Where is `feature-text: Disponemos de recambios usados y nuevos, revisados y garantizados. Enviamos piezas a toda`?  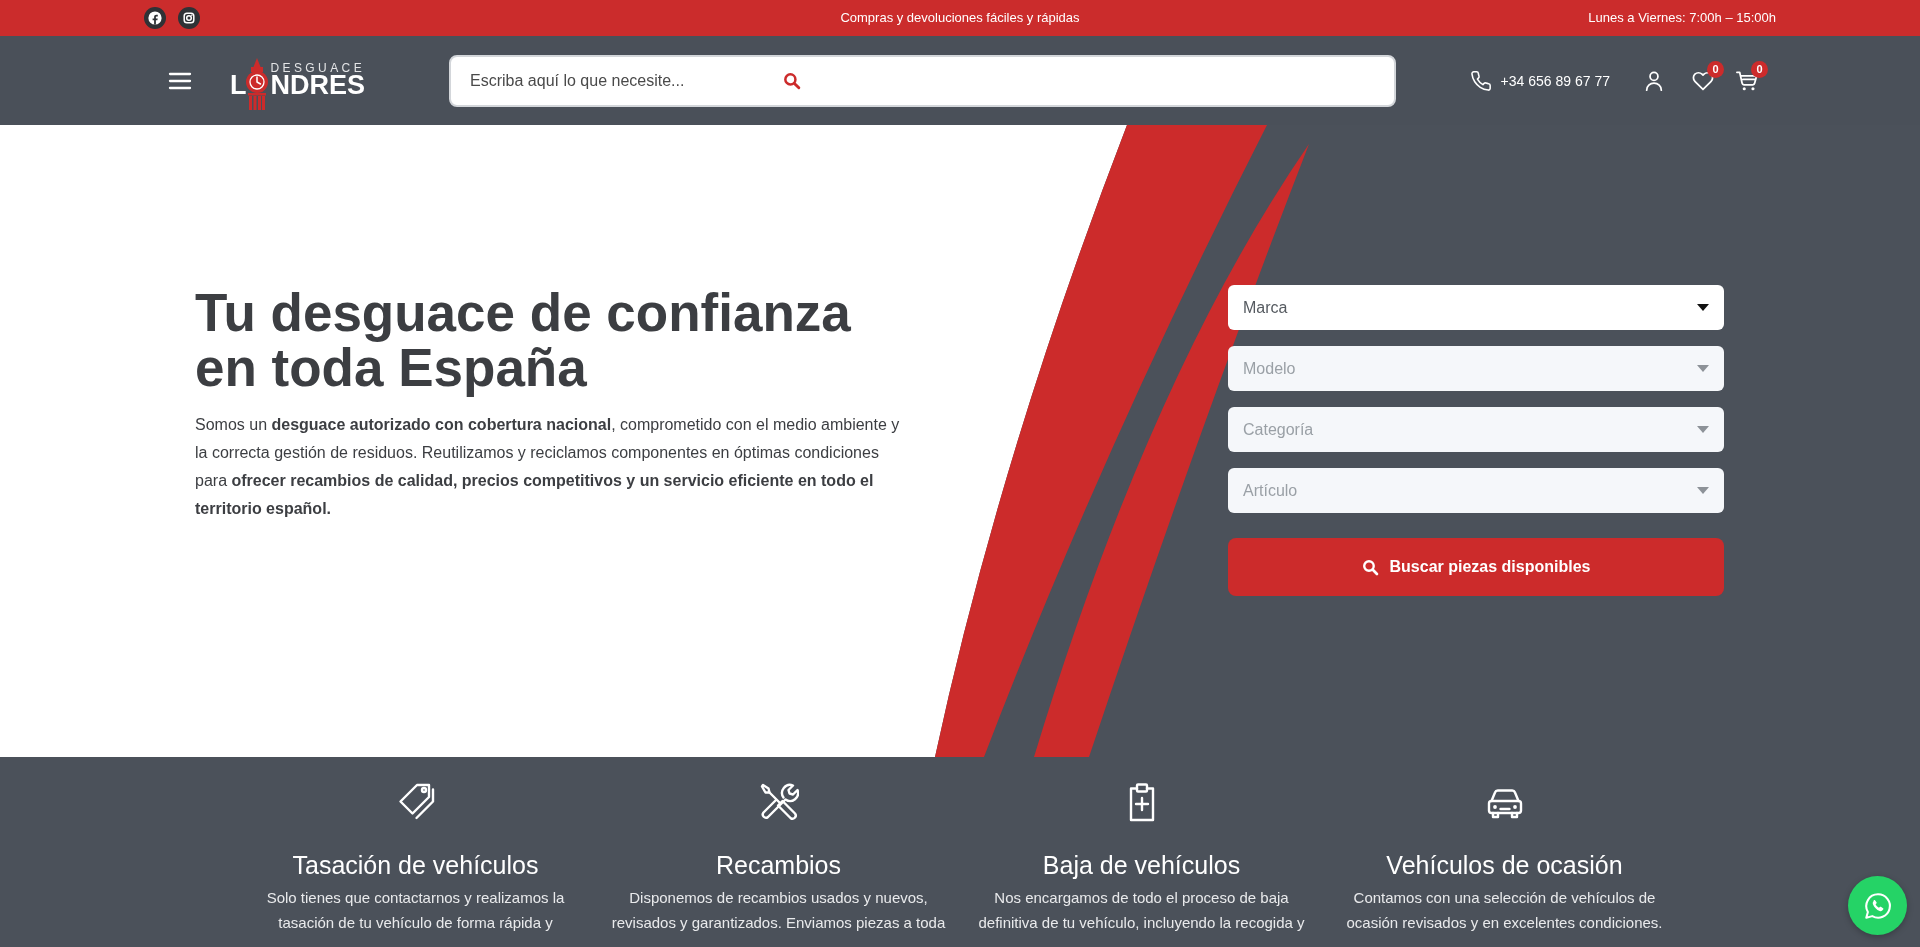 feature-text: Disponemos de recambios usados y nuevos, revisados y garantizados. Enviamos piezas a toda is located at coordinates (778, 910).